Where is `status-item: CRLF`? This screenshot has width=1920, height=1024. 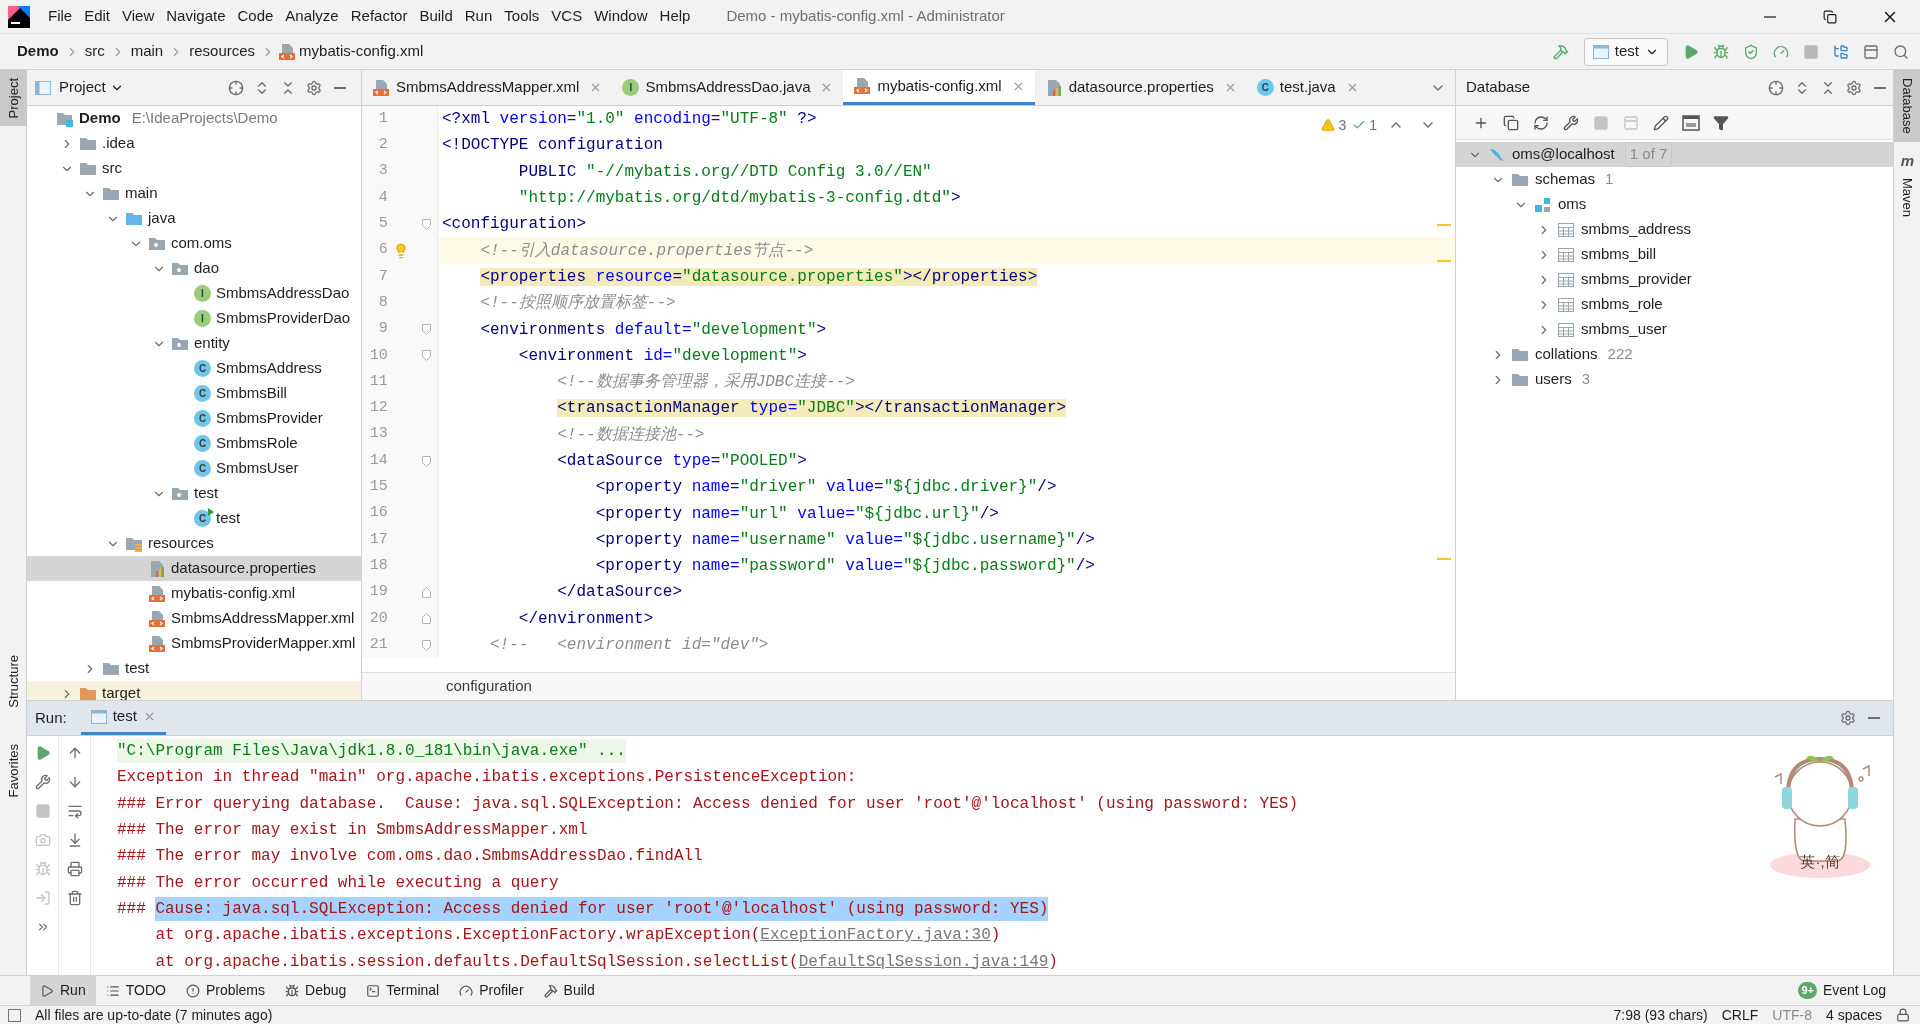 status-item: CRLF is located at coordinates (1740, 1014).